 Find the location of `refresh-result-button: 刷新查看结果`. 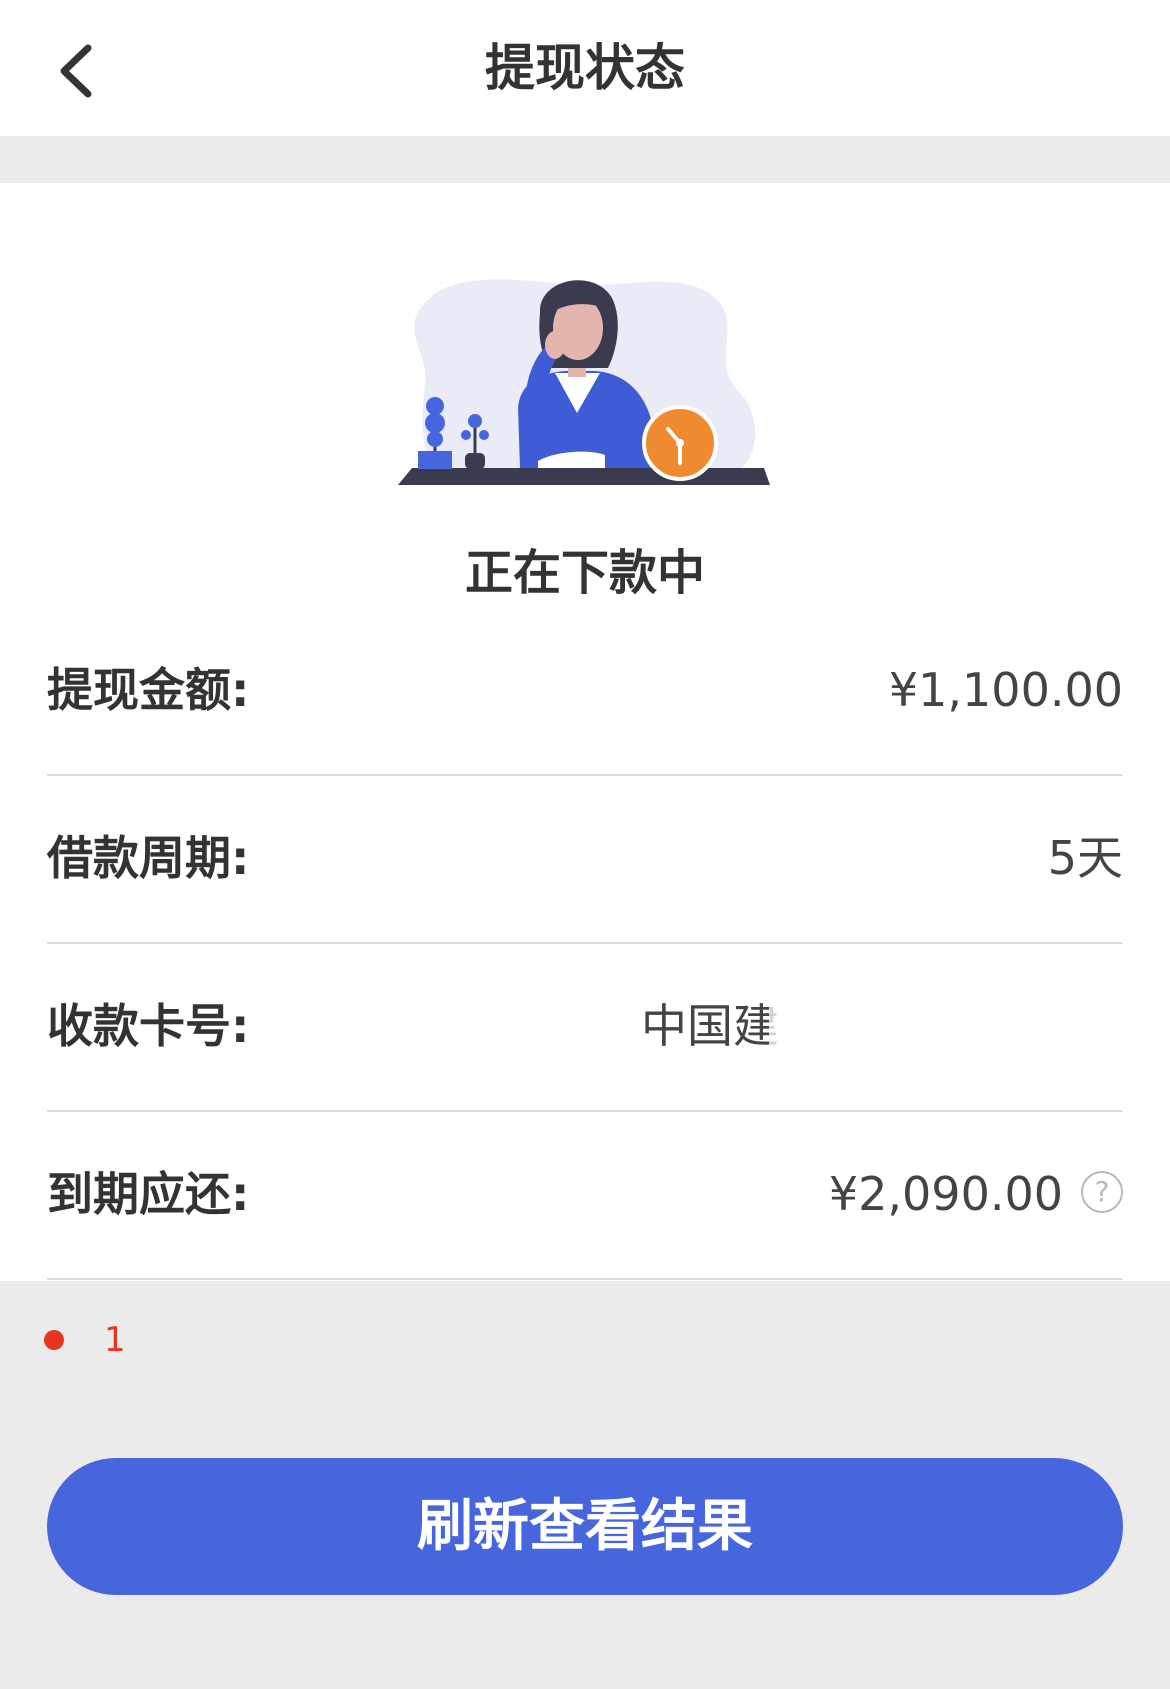

refresh-result-button: 刷新查看结果 is located at coordinates (585, 1526).